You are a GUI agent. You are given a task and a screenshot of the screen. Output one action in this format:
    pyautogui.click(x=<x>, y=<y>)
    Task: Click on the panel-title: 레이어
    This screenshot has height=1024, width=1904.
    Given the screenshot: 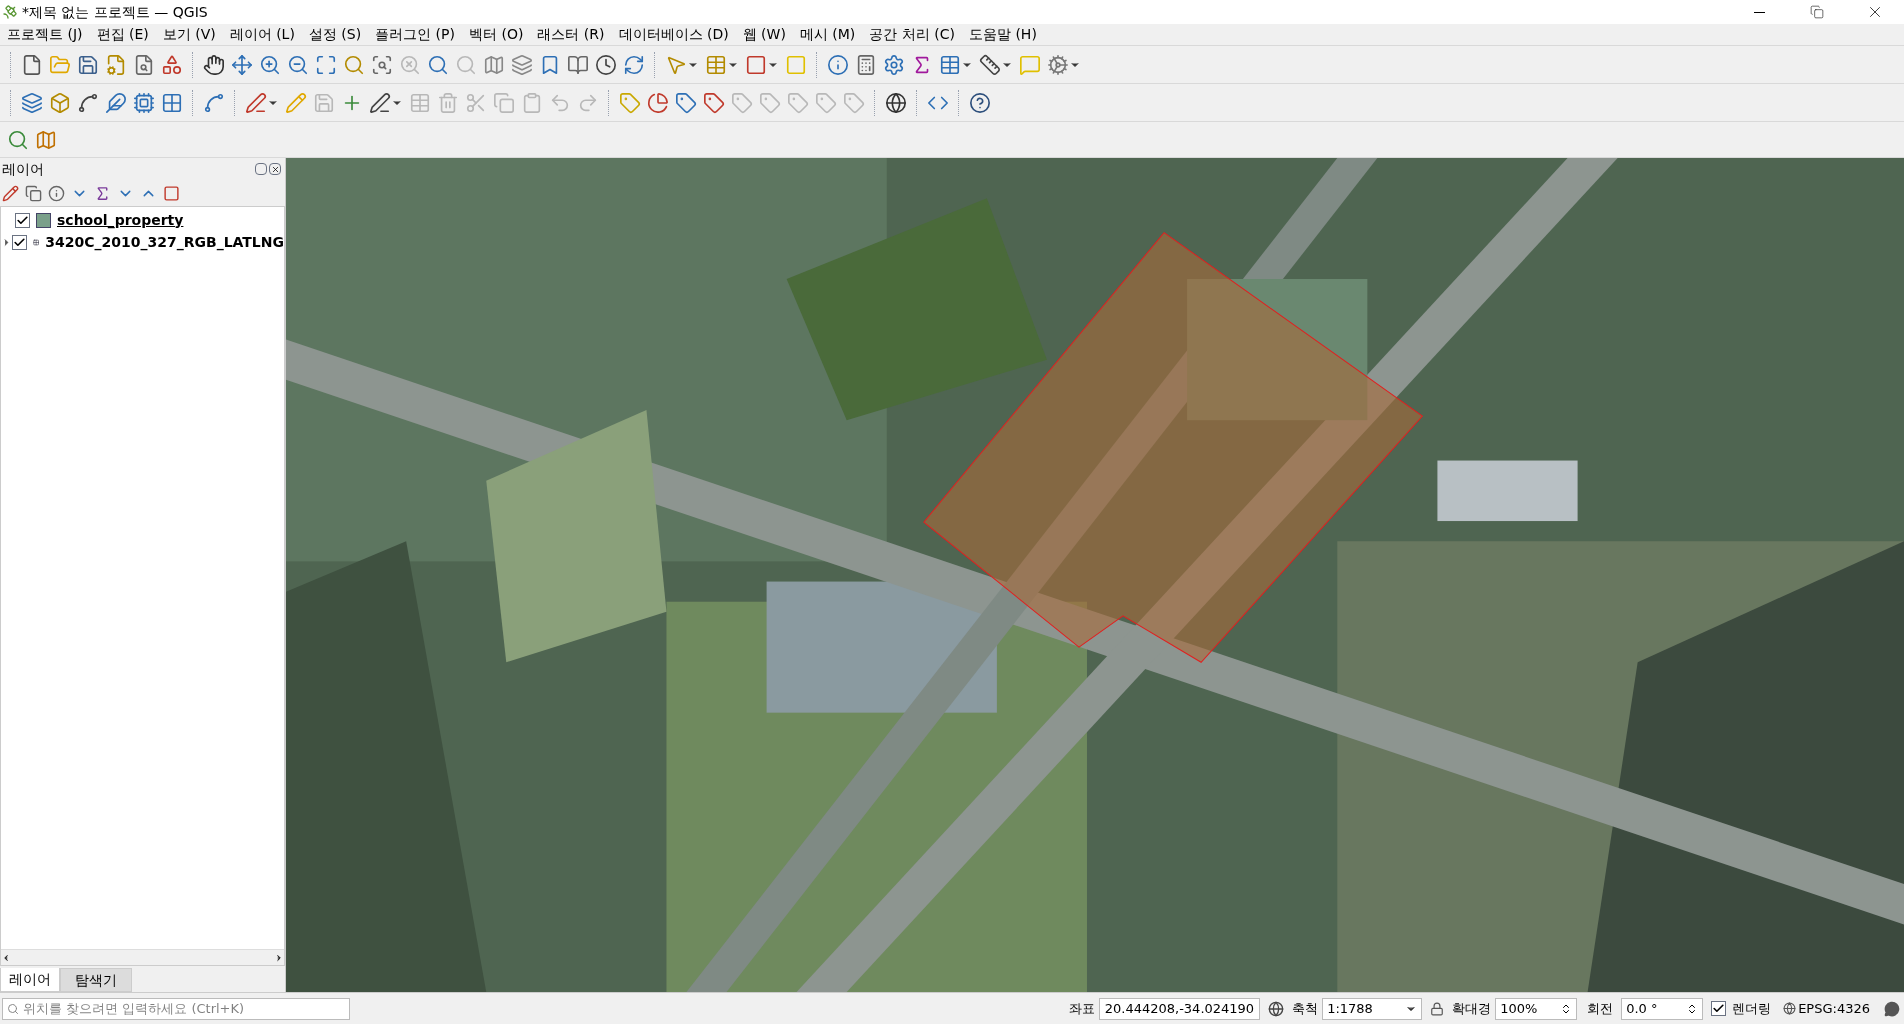 What is the action you would take?
    pyautogui.click(x=23, y=169)
    